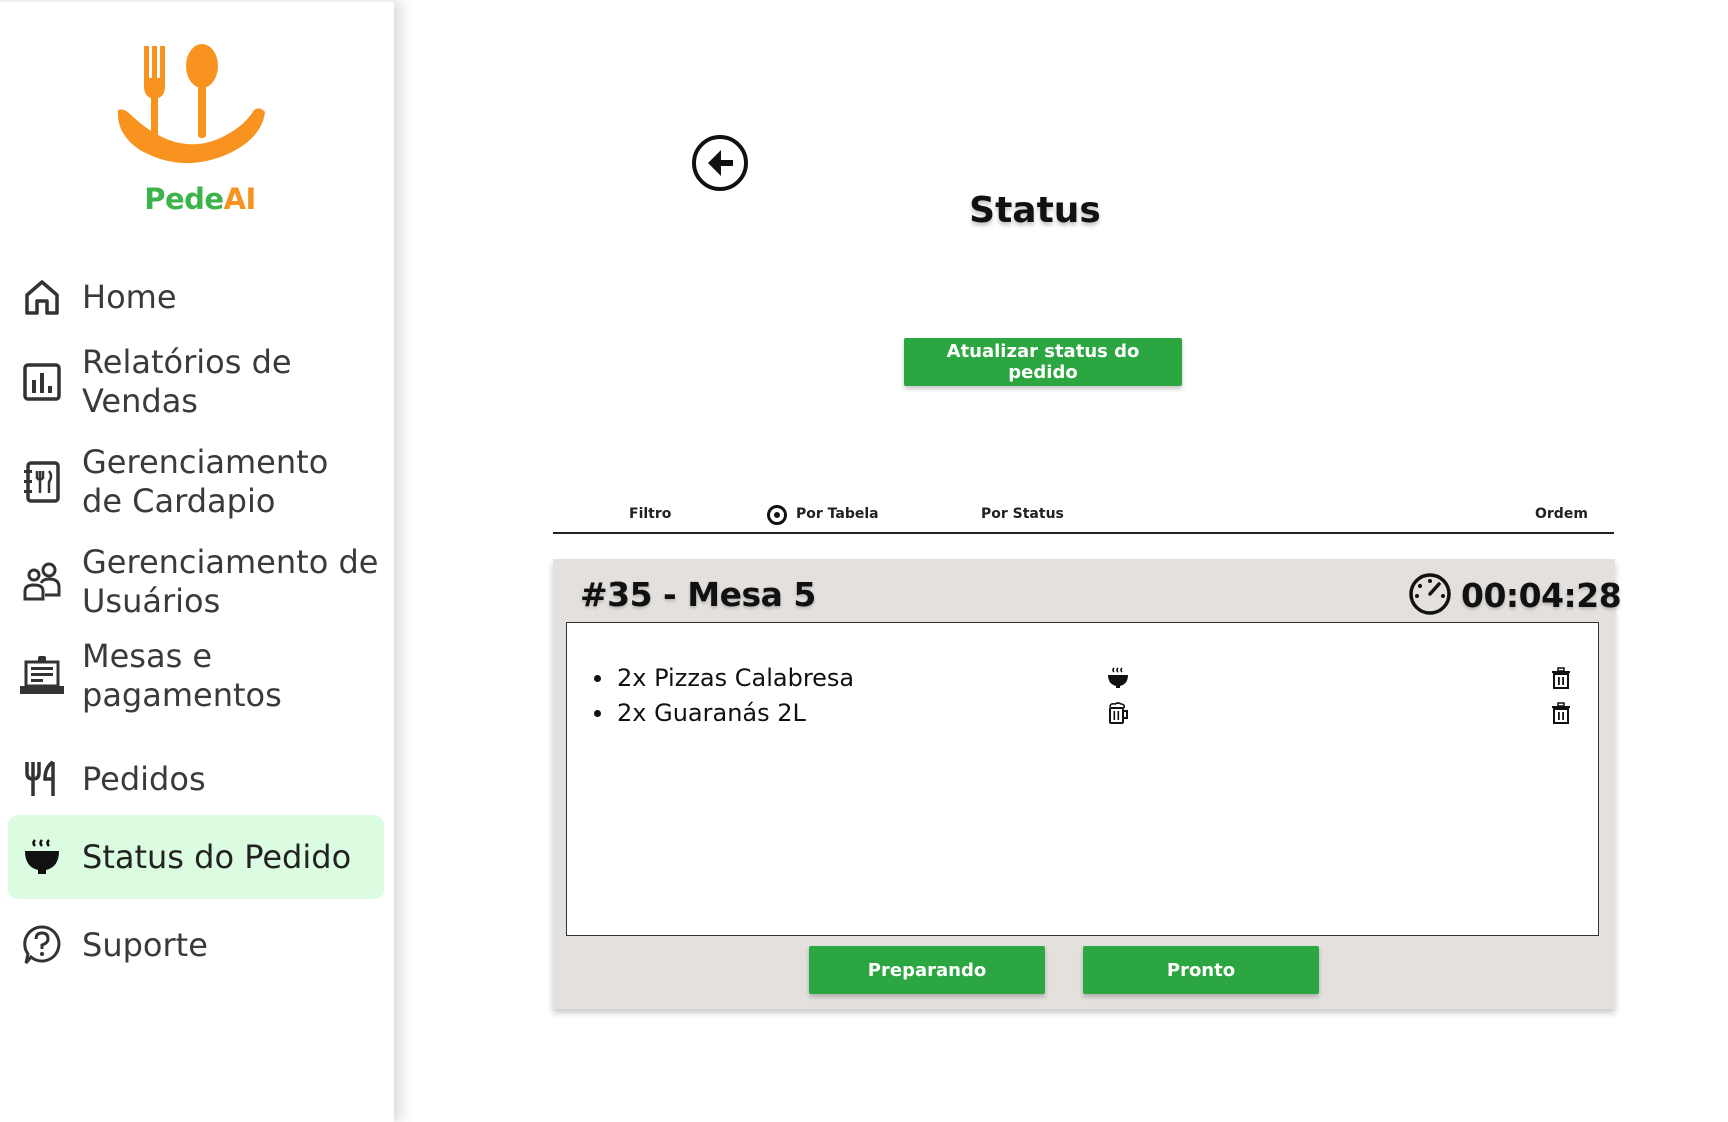 The width and height of the screenshot is (1728, 1122). I want to click on preparing-button: Preparando, so click(927, 970).